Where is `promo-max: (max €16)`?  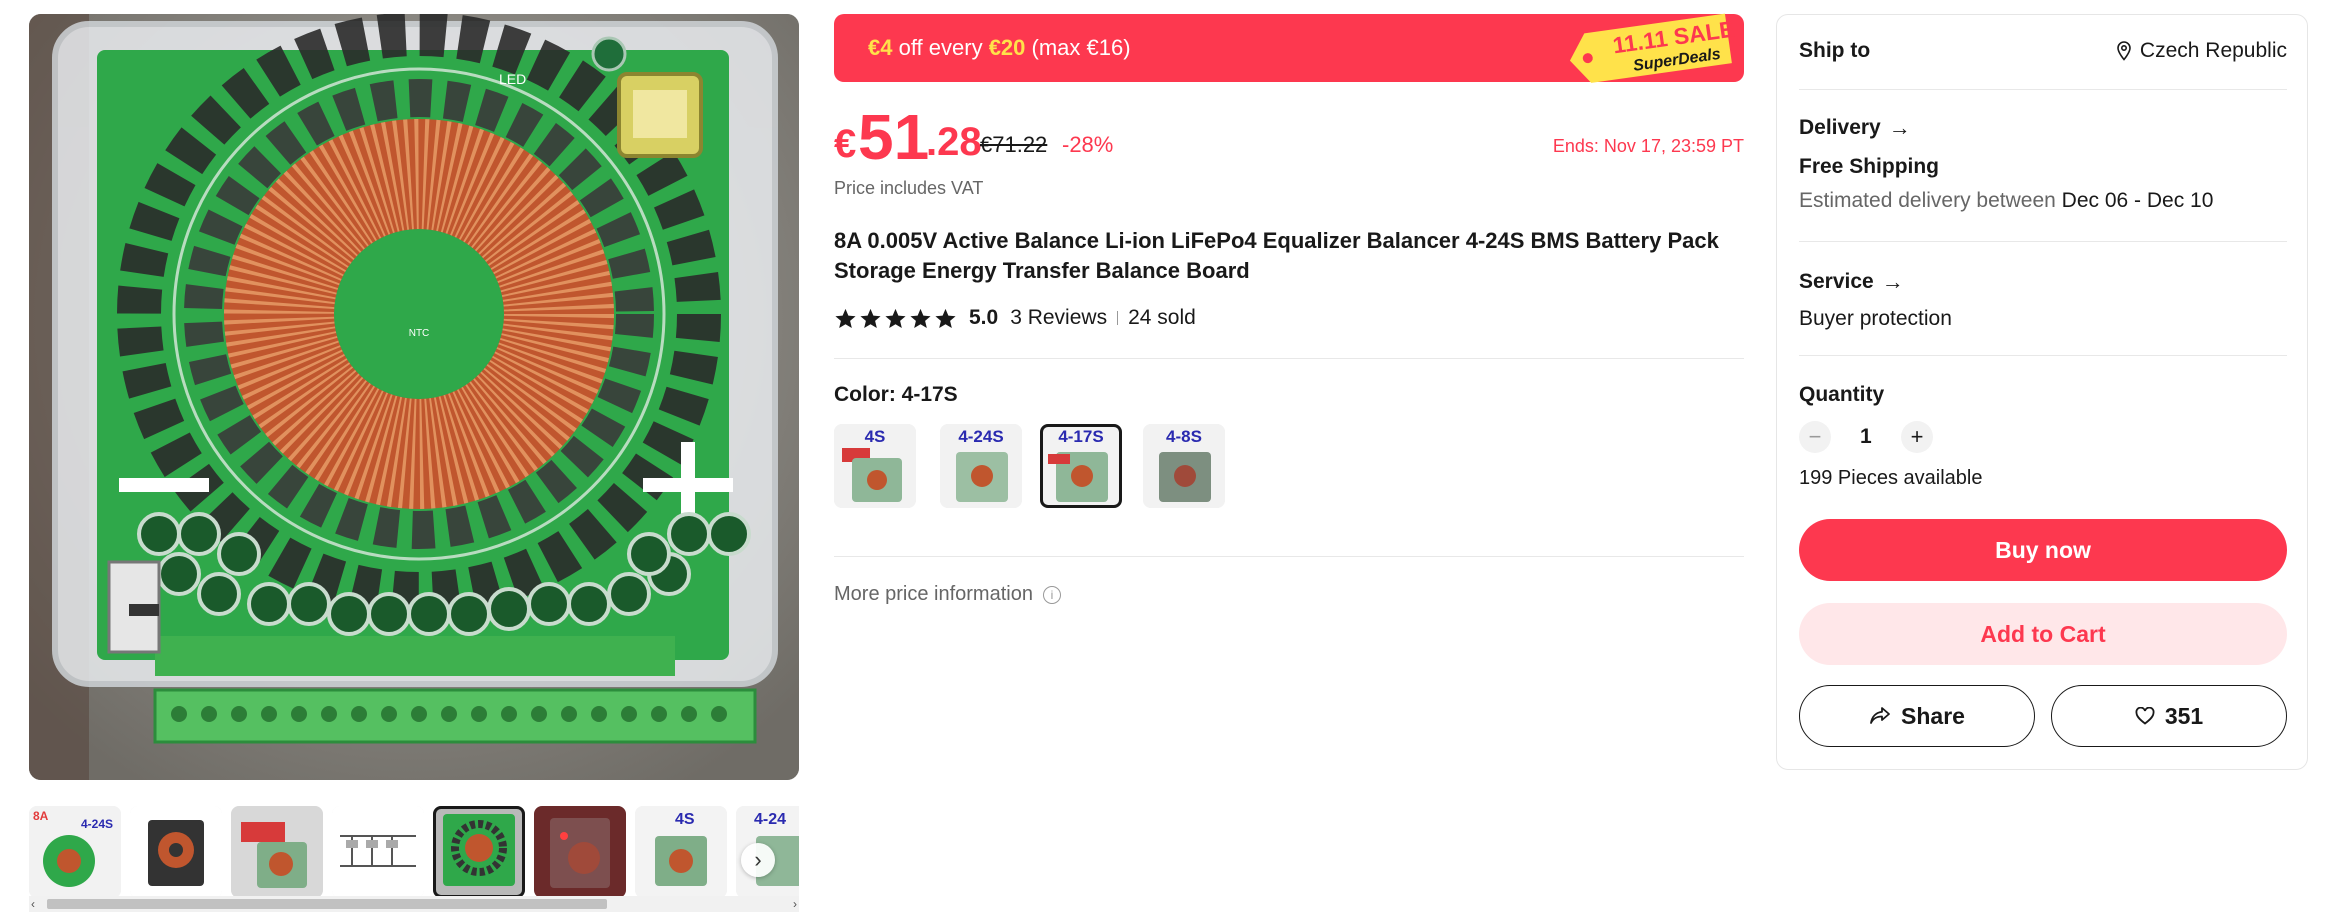 promo-max: (max €16) is located at coordinates (1078, 47).